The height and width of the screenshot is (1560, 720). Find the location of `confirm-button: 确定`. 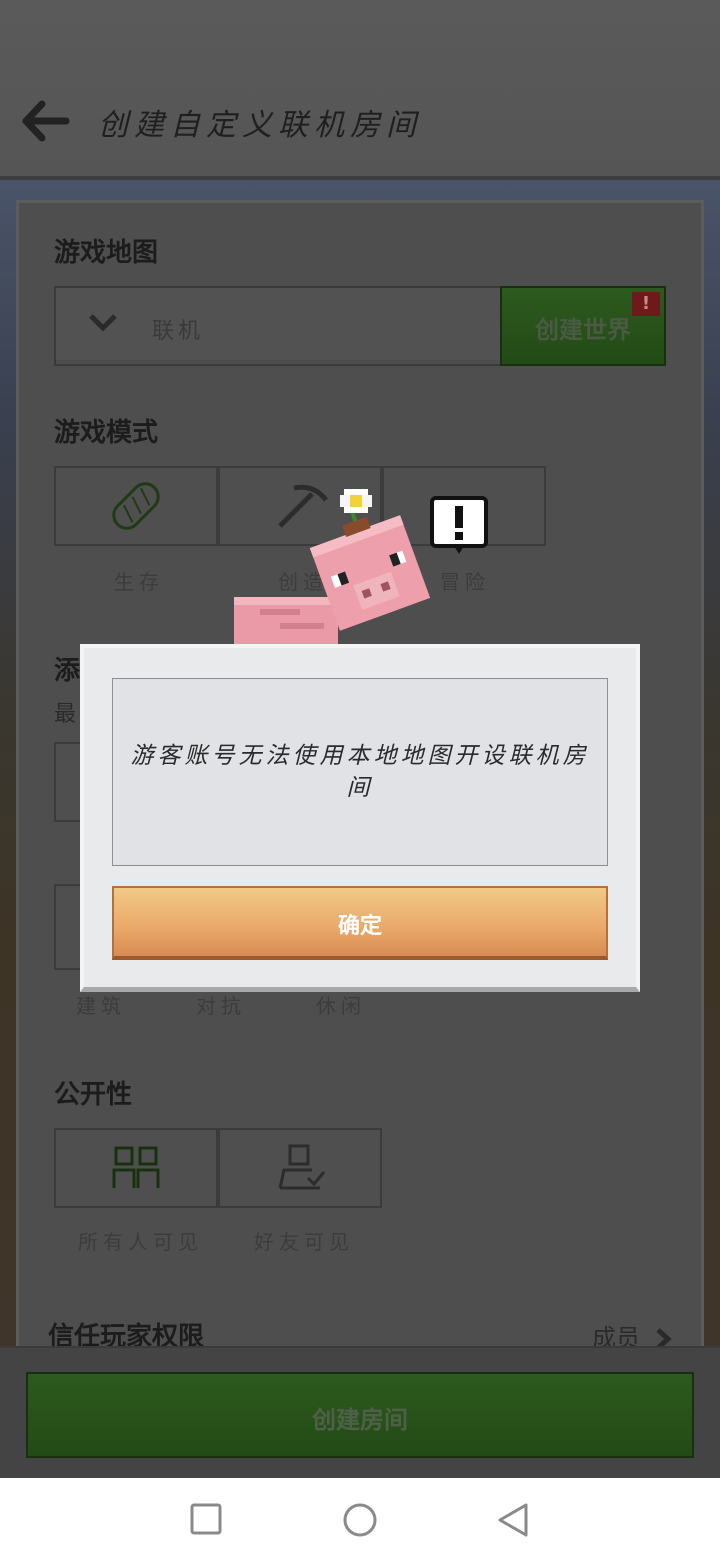

confirm-button: 确定 is located at coordinates (360, 923).